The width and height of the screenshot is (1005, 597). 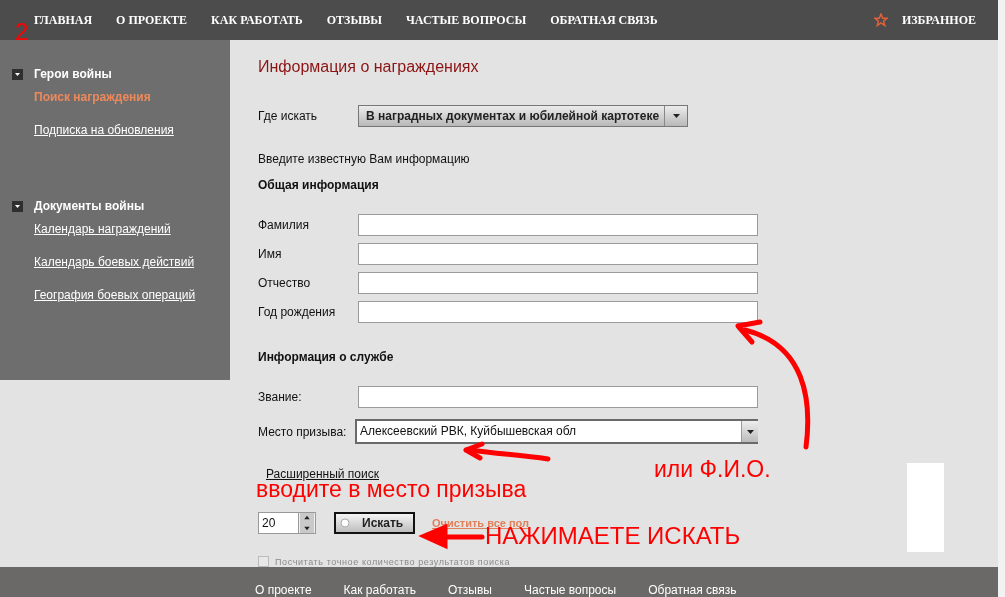 I want to click on source-dropdown: В наградных документах и юбилейной картотеке, so click(x=523, y=116).